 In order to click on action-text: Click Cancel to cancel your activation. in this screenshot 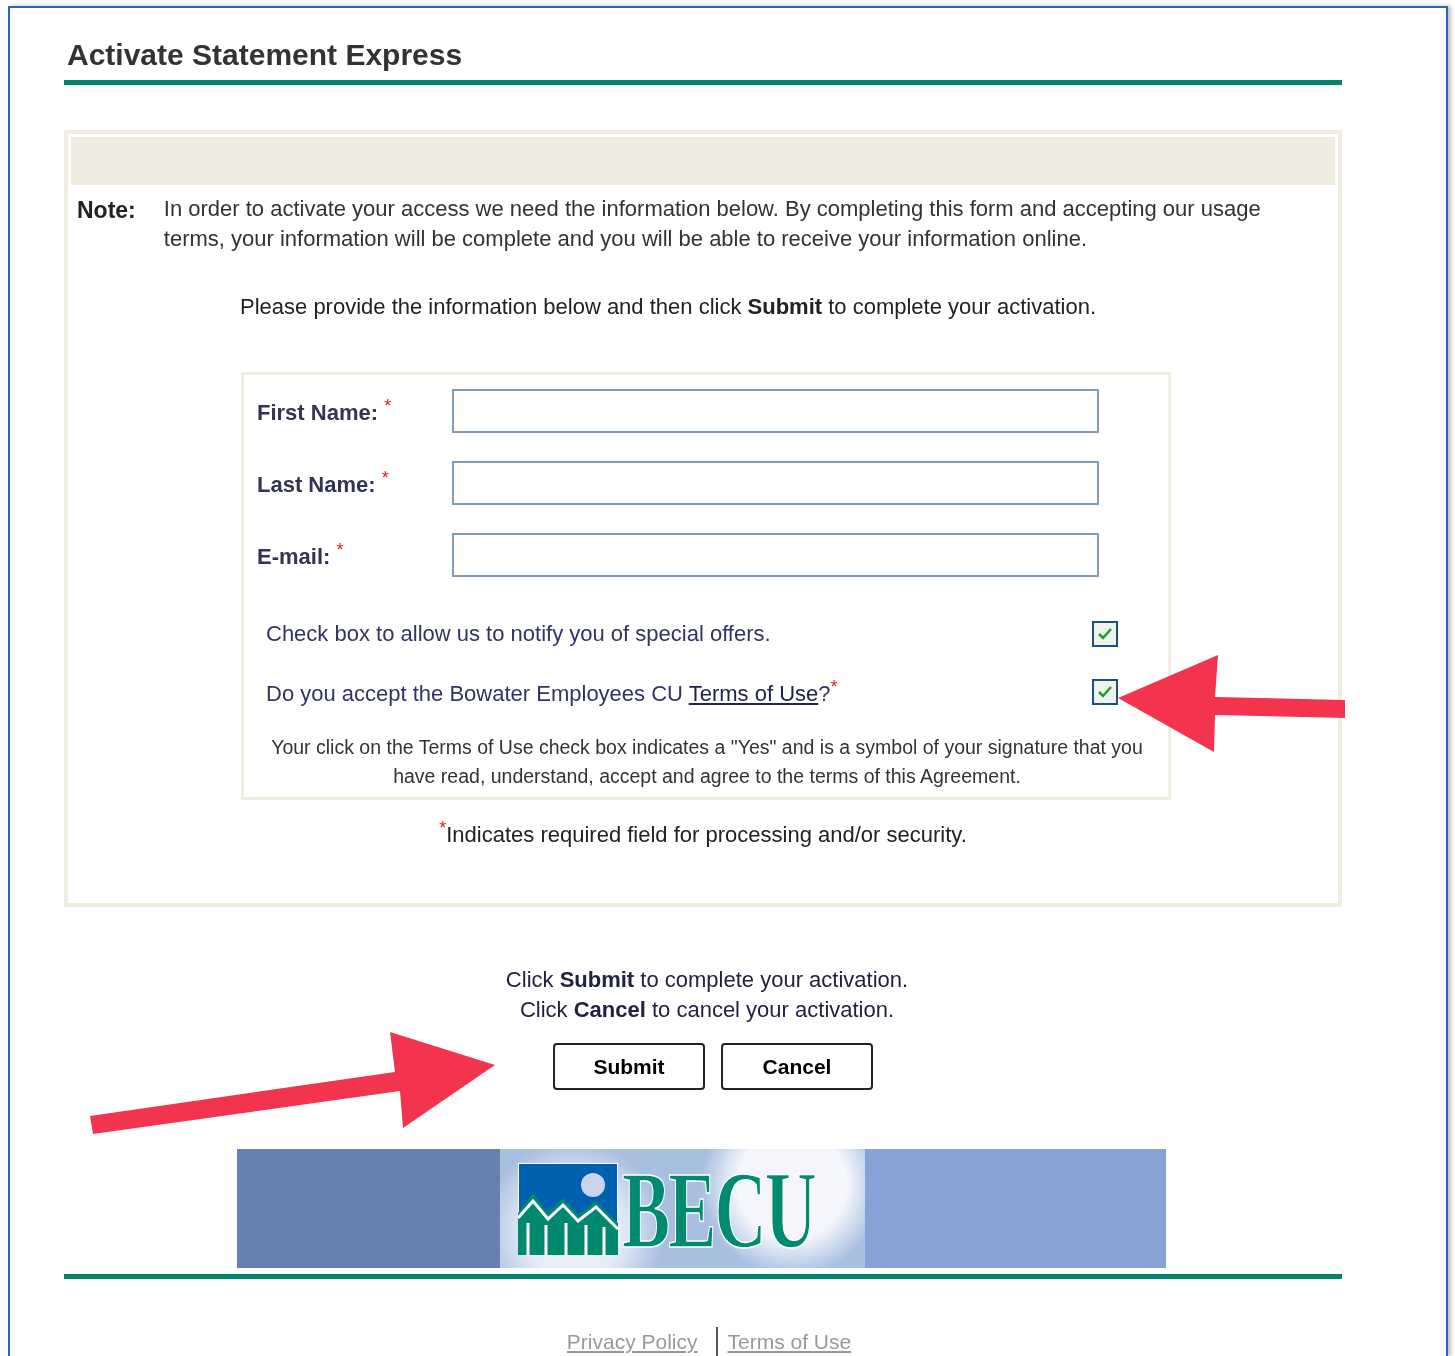, I will do `click(707, 1010)`.